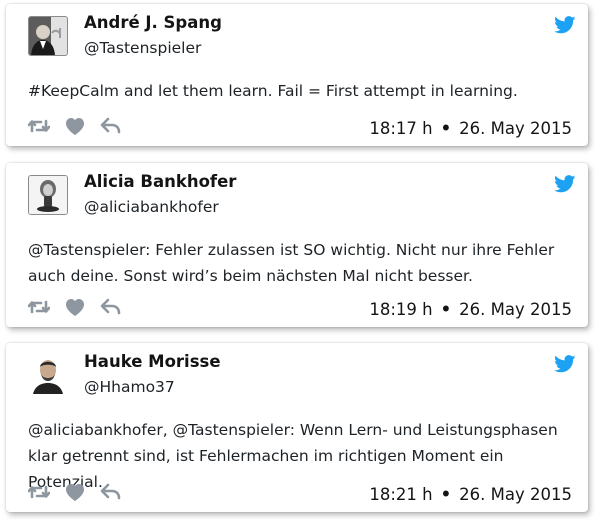 The image size is (606, 530). What do you see at coordinates (401, 128) in the screenshot?
I see `tweet-time: 18:17 h` at bounding box center [401, 128].